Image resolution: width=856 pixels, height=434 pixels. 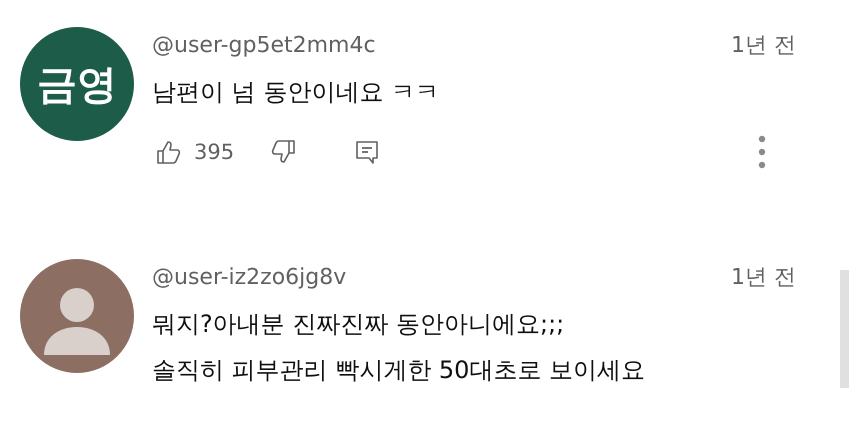 I want to click on more-options-icon, so click(x=762, y=152).